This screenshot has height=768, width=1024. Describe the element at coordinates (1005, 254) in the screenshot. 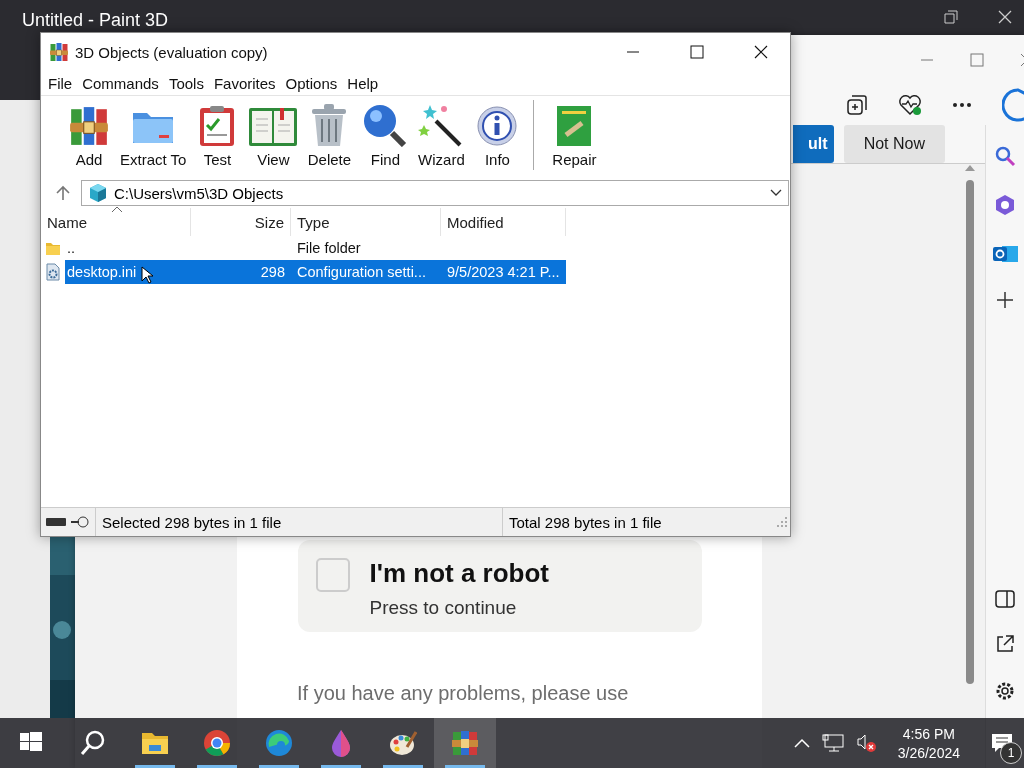

I see `mail-app-icon` at that location.